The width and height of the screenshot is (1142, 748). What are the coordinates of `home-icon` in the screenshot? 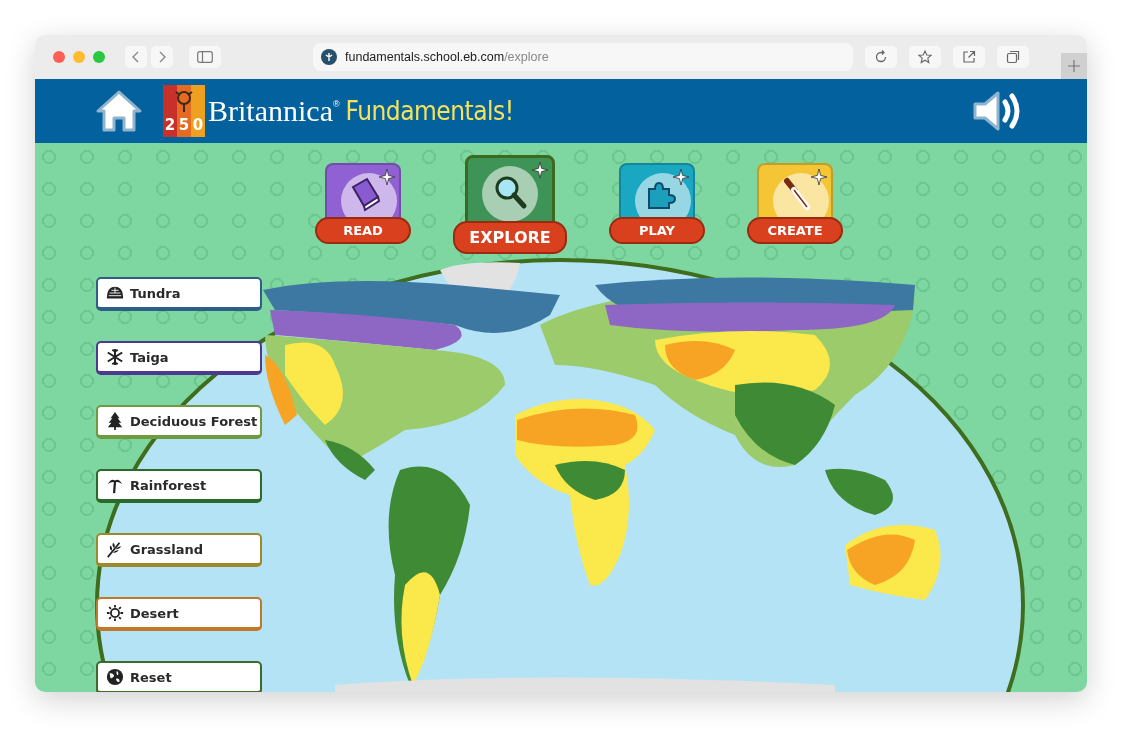 It's located at (119, 111).